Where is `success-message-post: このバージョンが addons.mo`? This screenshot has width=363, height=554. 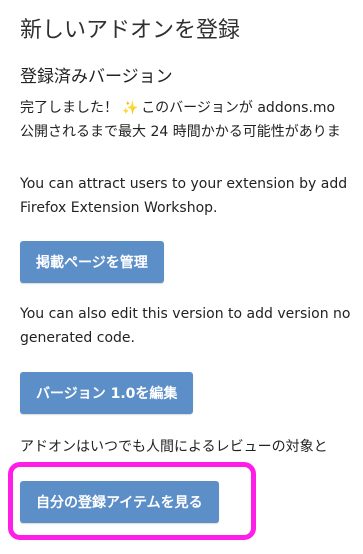
success-message-post: このバージョンが addons.mo is located at coordinates (238, 108).